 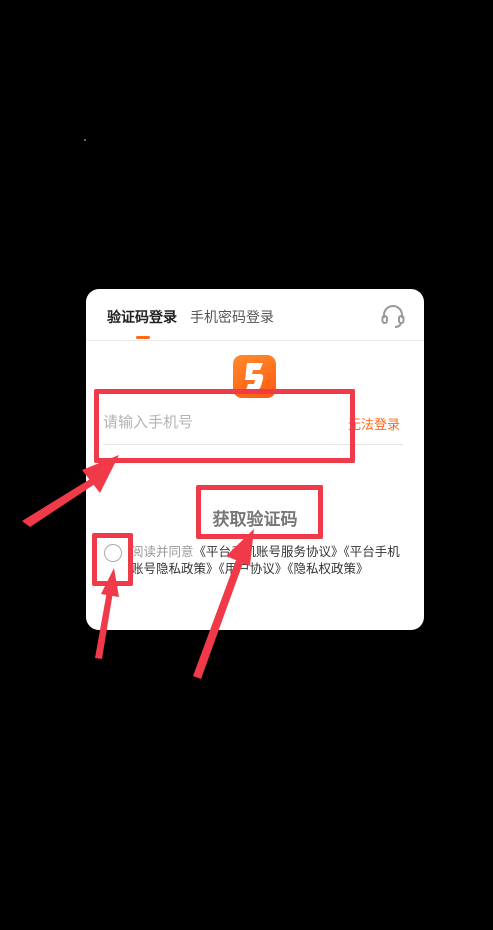 What do you see at coordinates (107, 613) in the screenshot?
I see `arrow-to-checkbox` at bounding box center [107, 613].